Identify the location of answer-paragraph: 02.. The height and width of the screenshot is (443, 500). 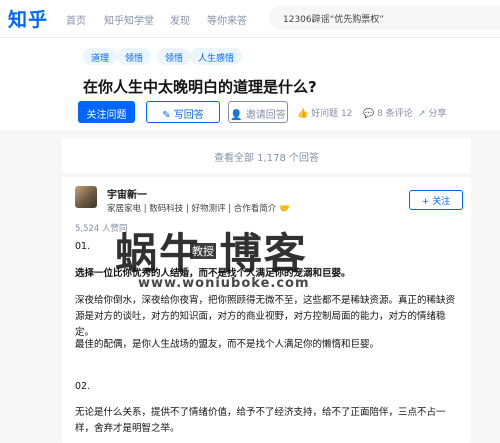
(83, 386).